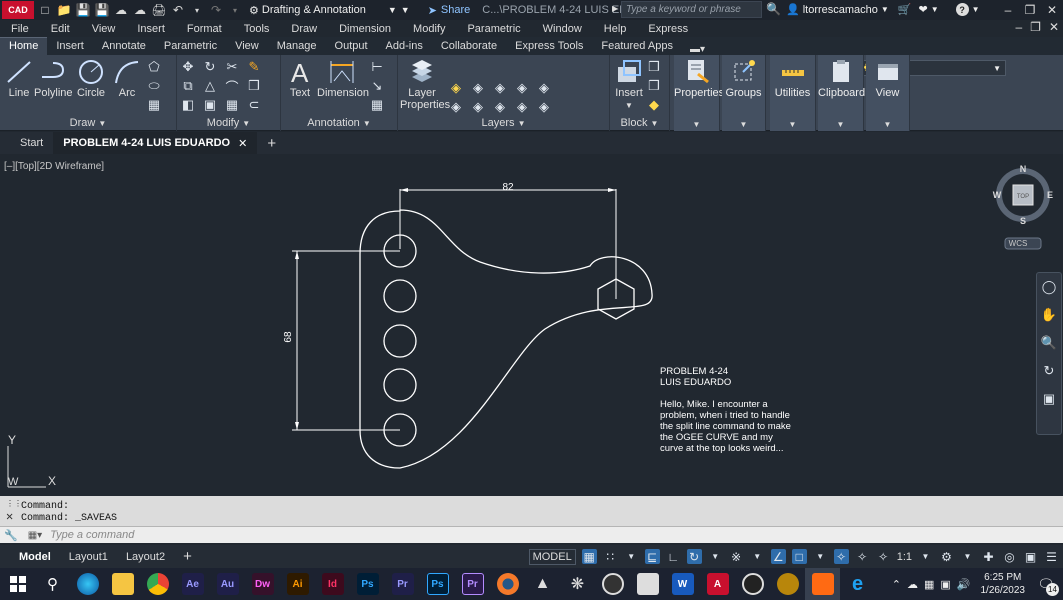 This screenshot has height=600, width=1063. Describe the element at coordinates (1049, 371) in the screenshot. I see `orbit-icon: ↻` at that location.